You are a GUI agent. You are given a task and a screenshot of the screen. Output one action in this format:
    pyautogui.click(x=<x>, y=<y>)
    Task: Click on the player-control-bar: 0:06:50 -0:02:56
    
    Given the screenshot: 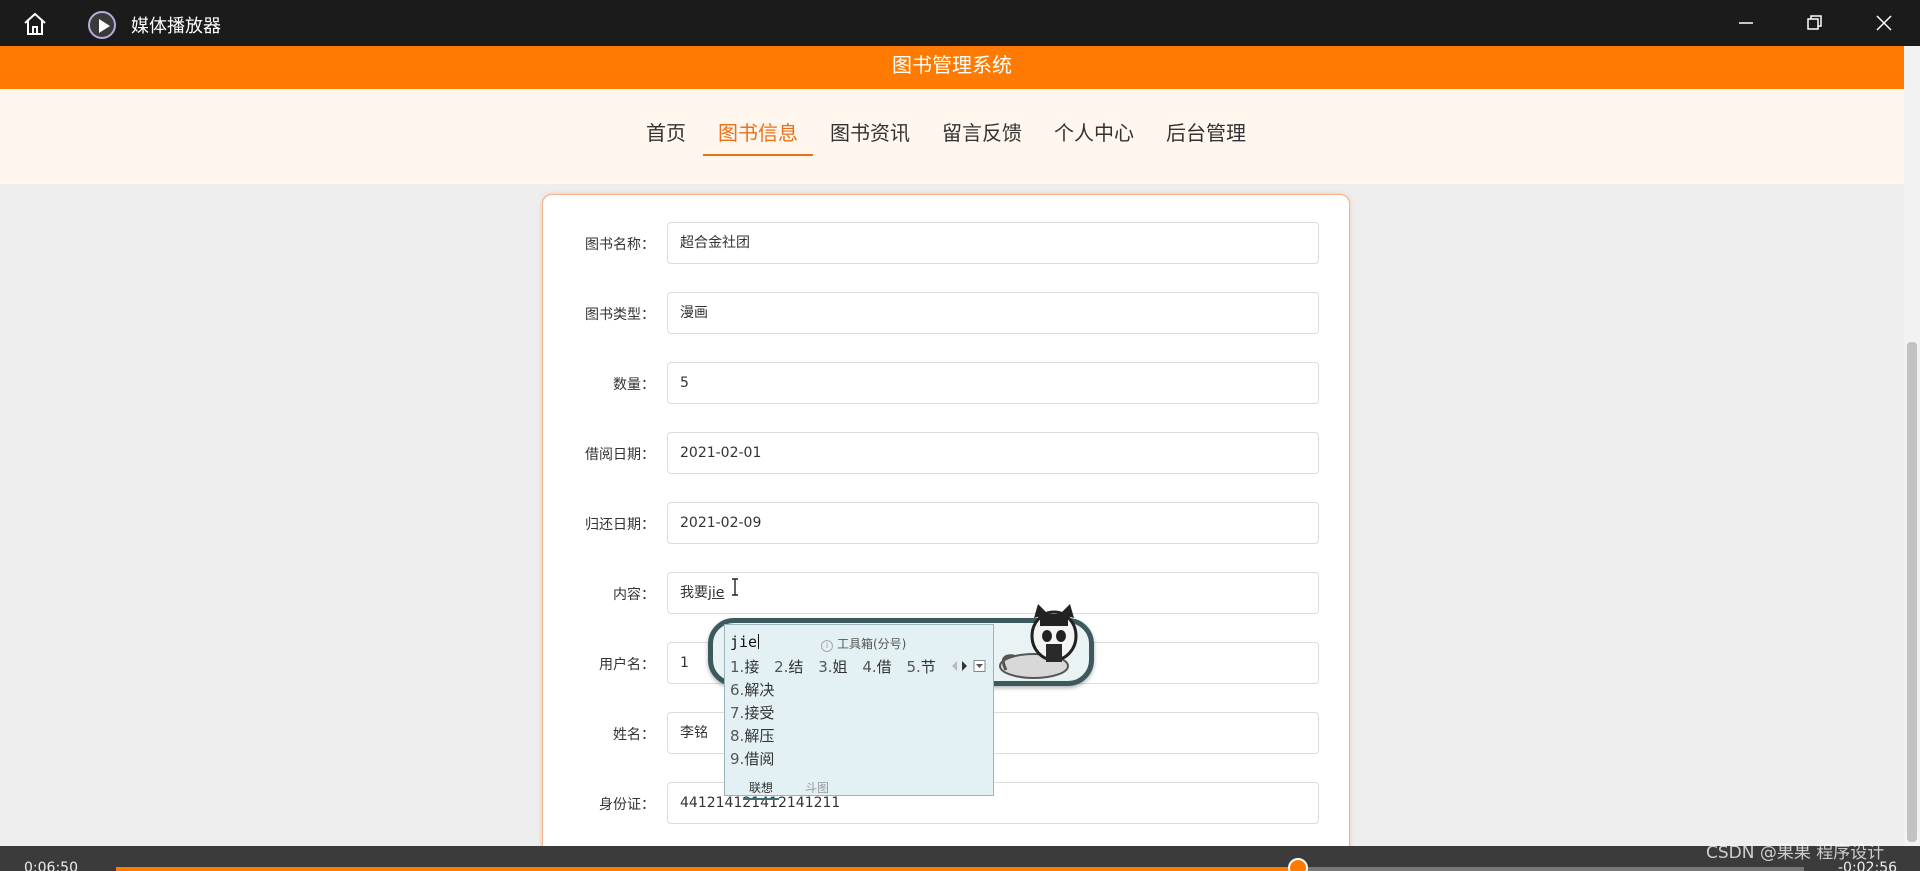 What is the action you would take?
    pyautogui.click(x=960, y=858)
    